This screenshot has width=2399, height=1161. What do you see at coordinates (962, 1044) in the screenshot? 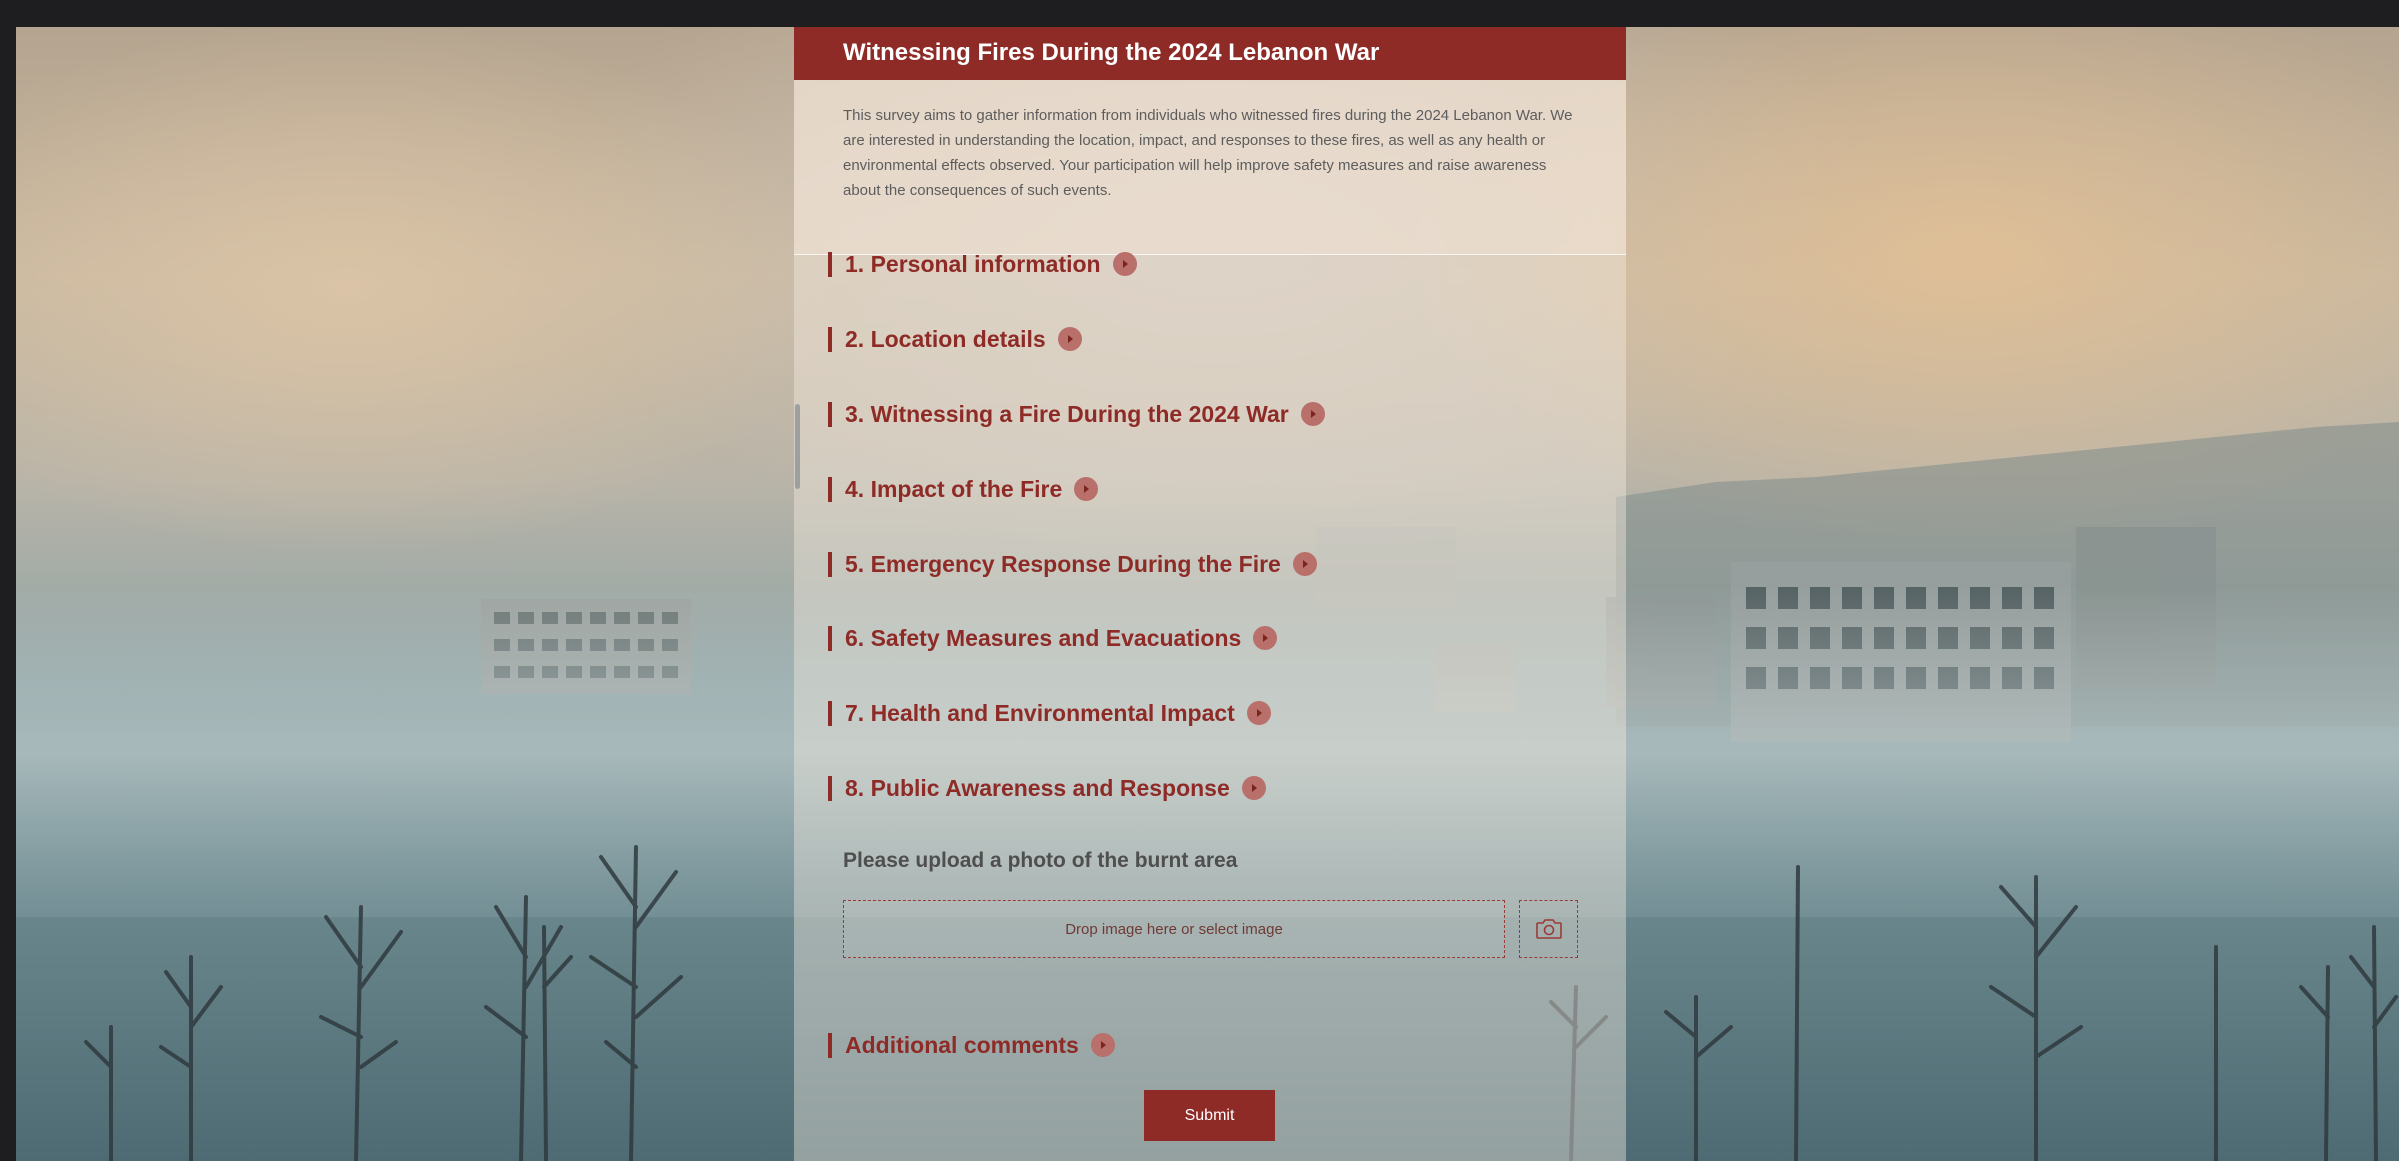
I see `section-label: Additional comments` at bounding box center [962, 1044].